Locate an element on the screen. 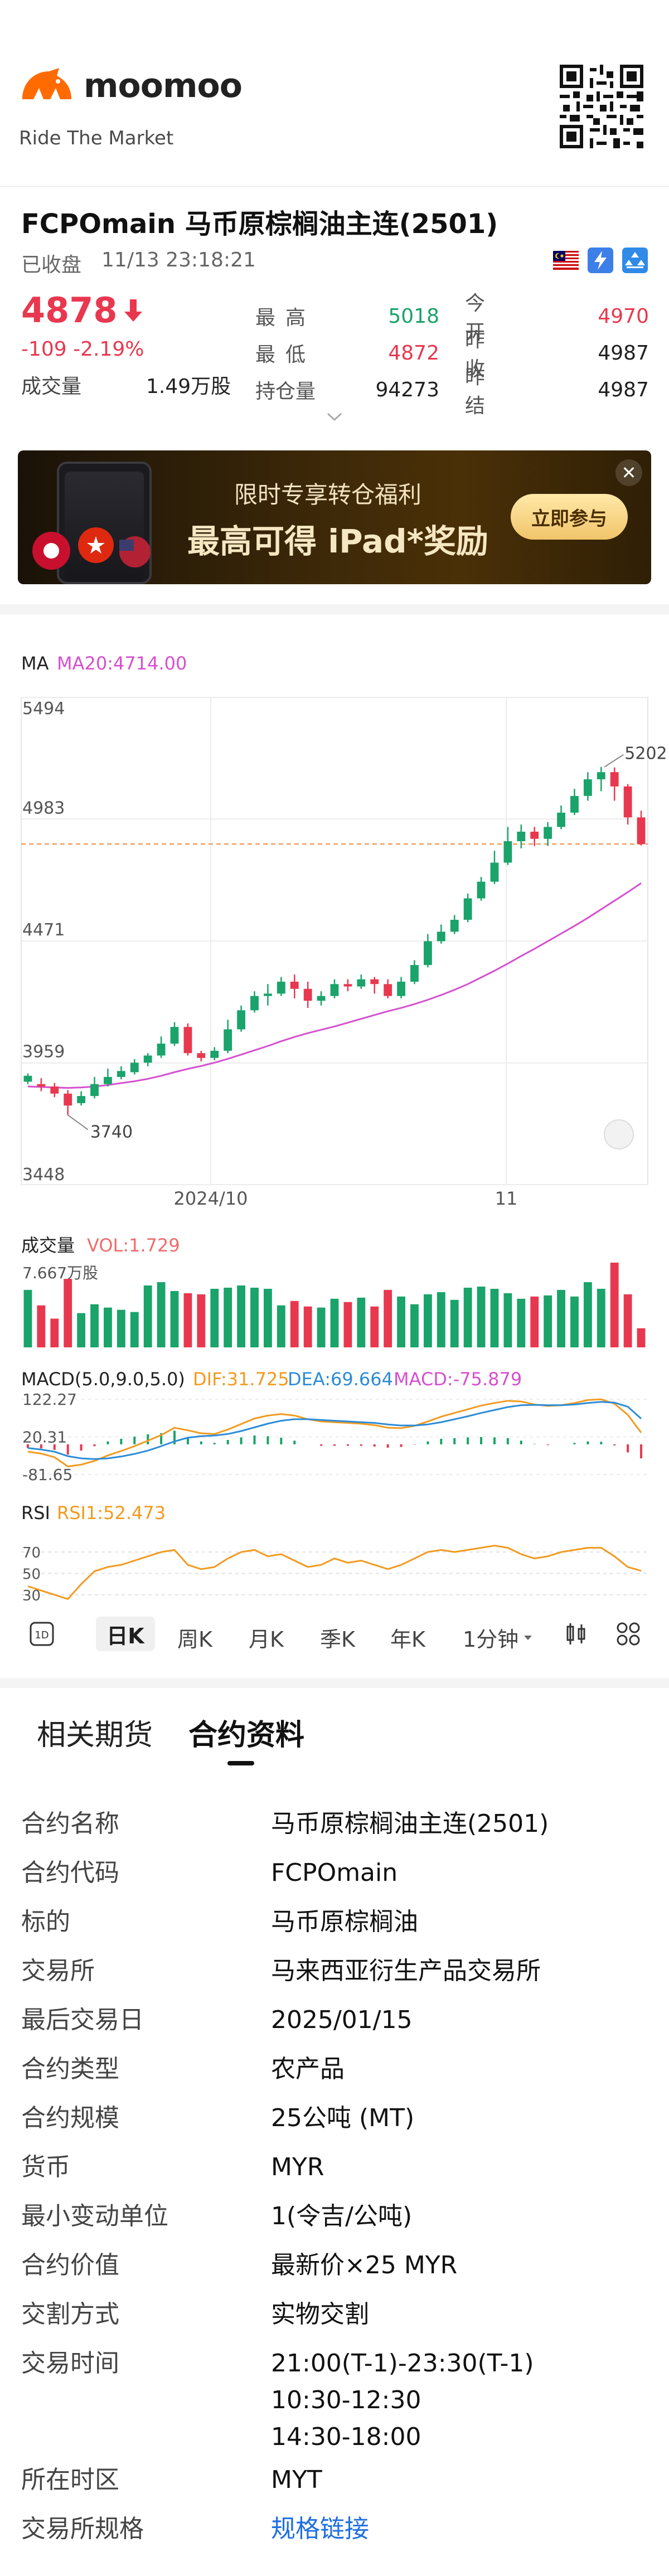  info-value: 农产品 is located at coordinates (308, 2069).